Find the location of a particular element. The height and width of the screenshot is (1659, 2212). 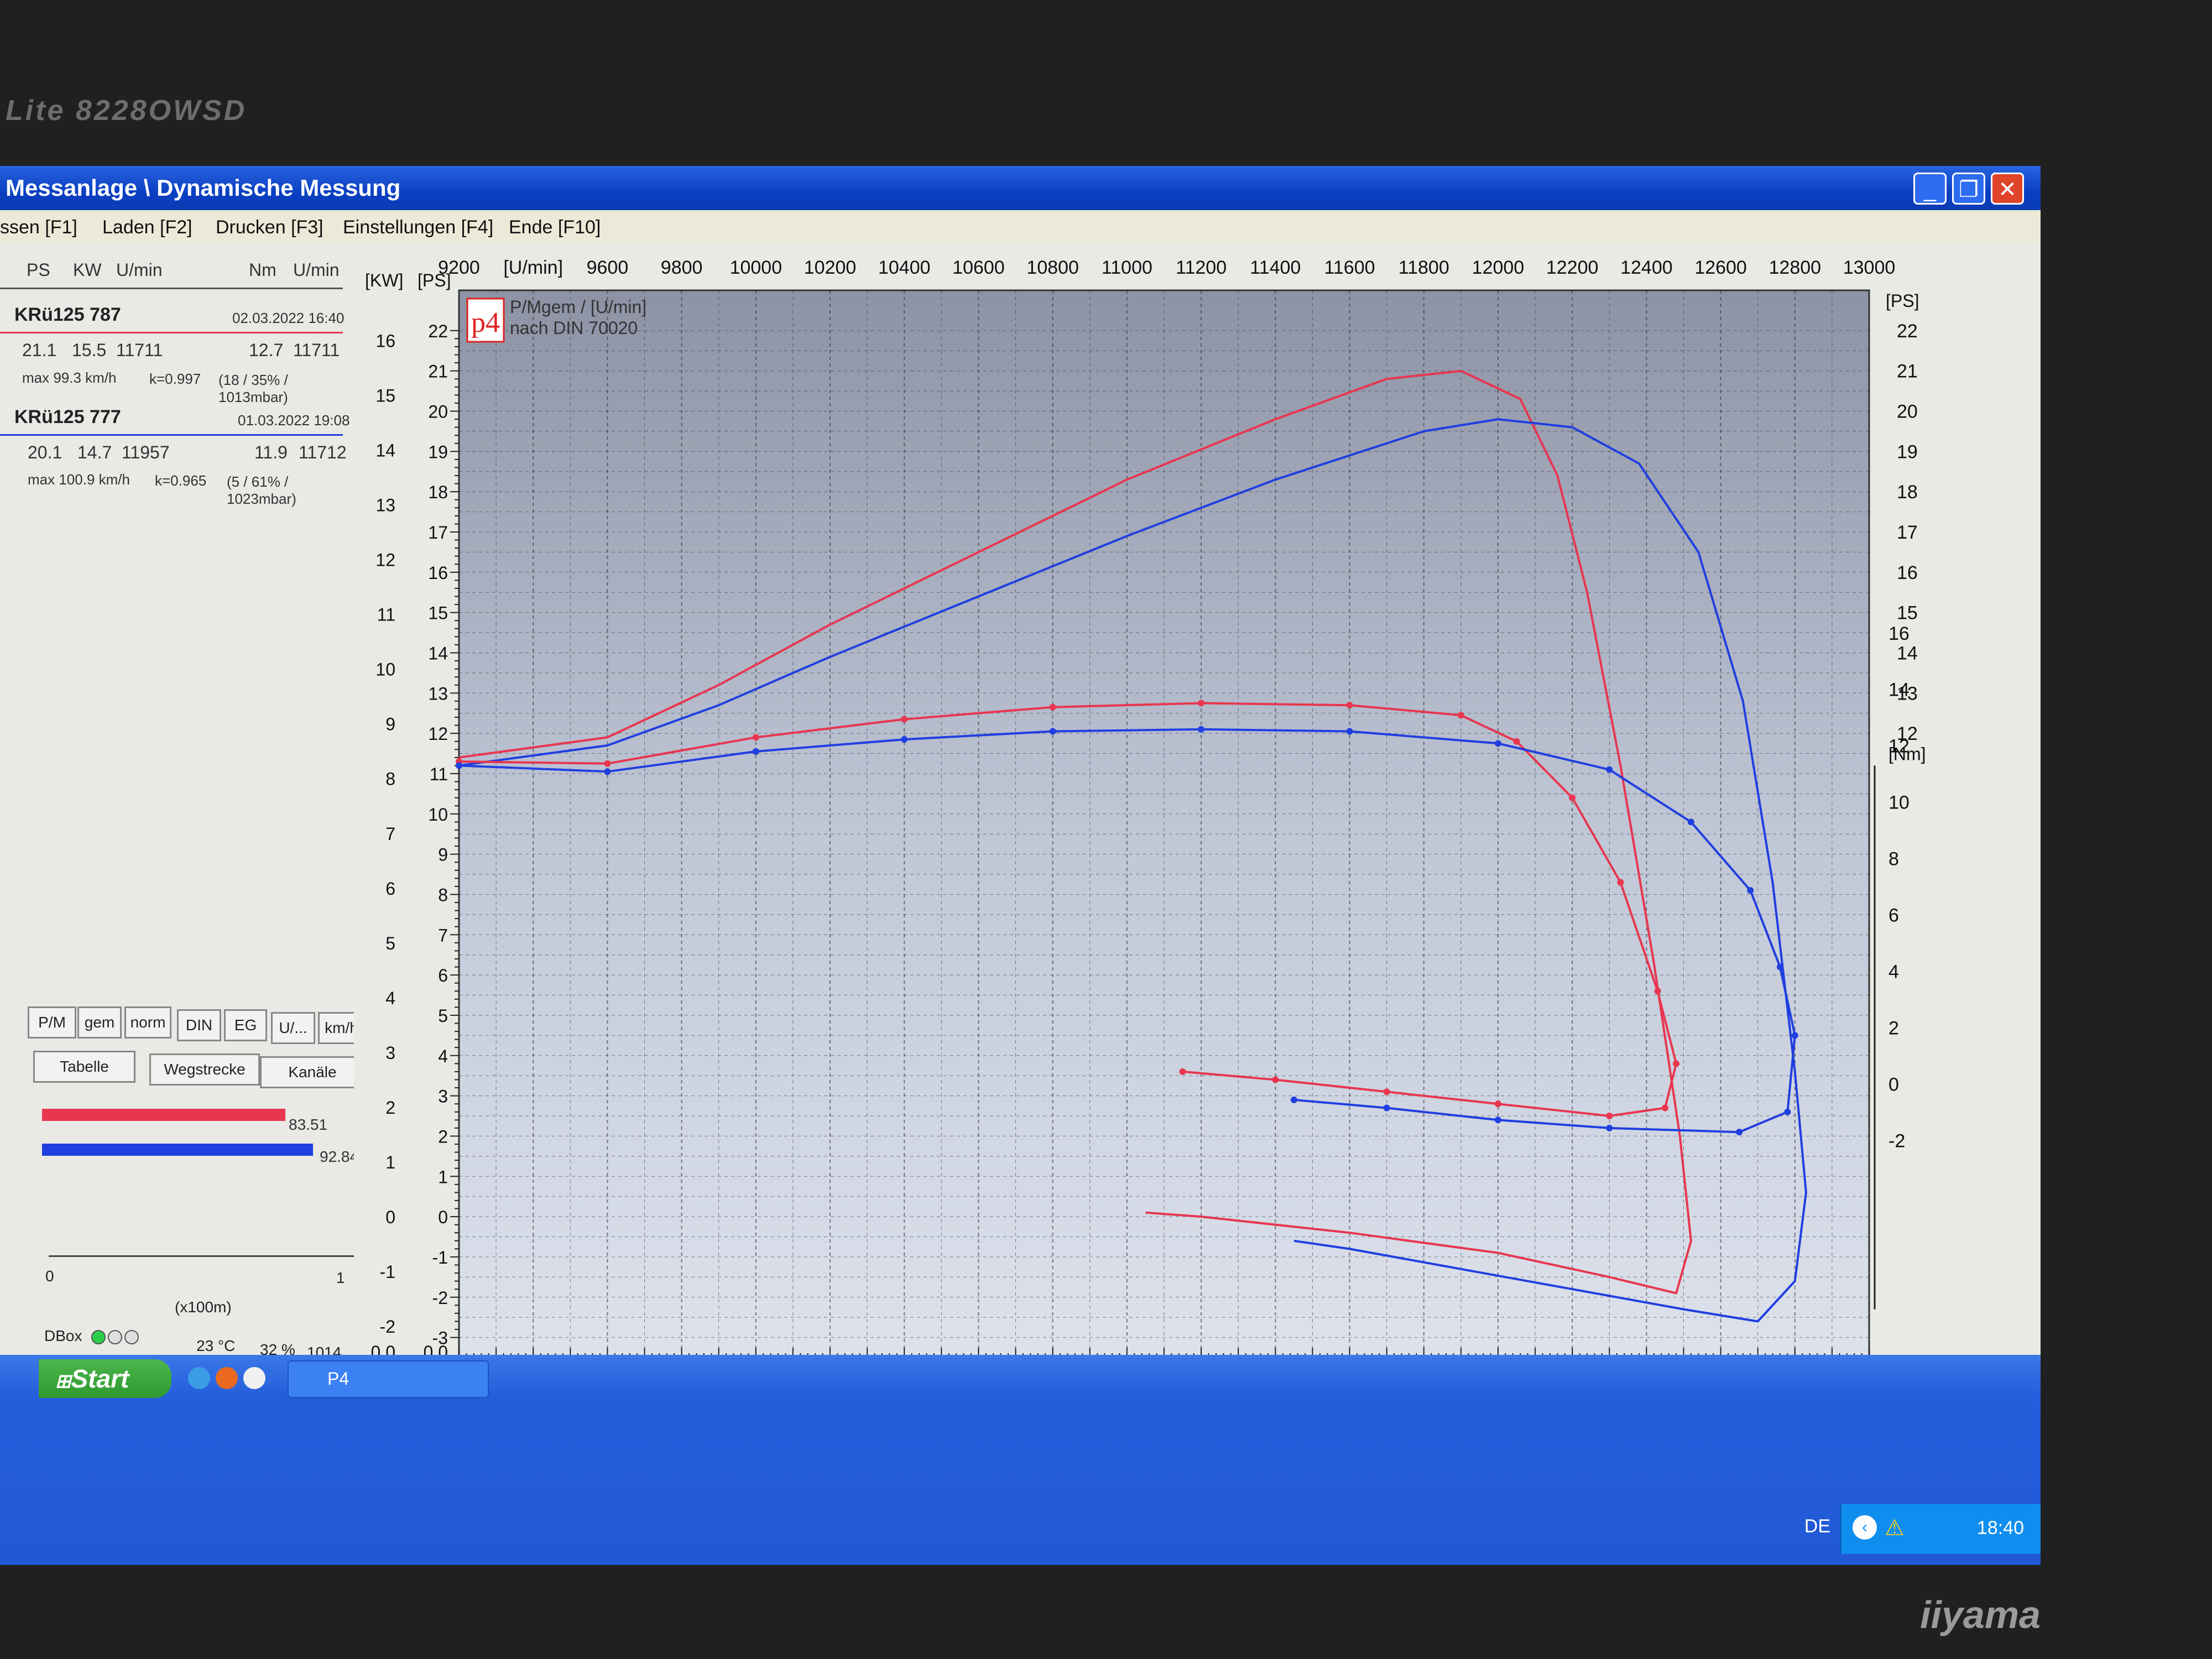

restore-icon: ❐ is located at coordinates (1969, 190).